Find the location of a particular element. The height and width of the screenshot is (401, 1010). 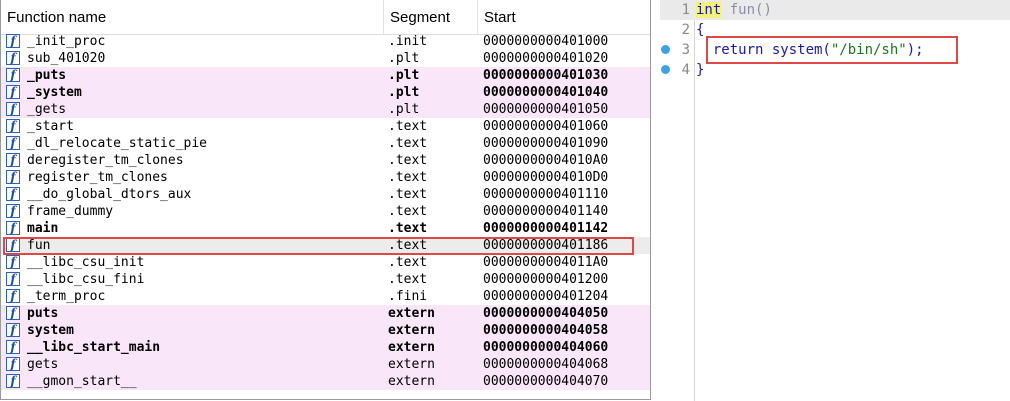

function-segment: .fini is located at coordinates (408, 296).